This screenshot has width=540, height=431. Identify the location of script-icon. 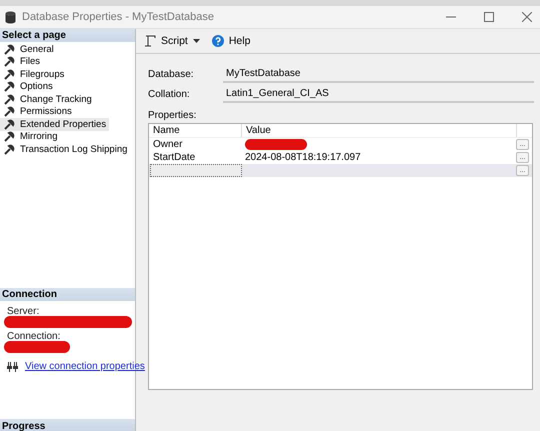
(150, 41).